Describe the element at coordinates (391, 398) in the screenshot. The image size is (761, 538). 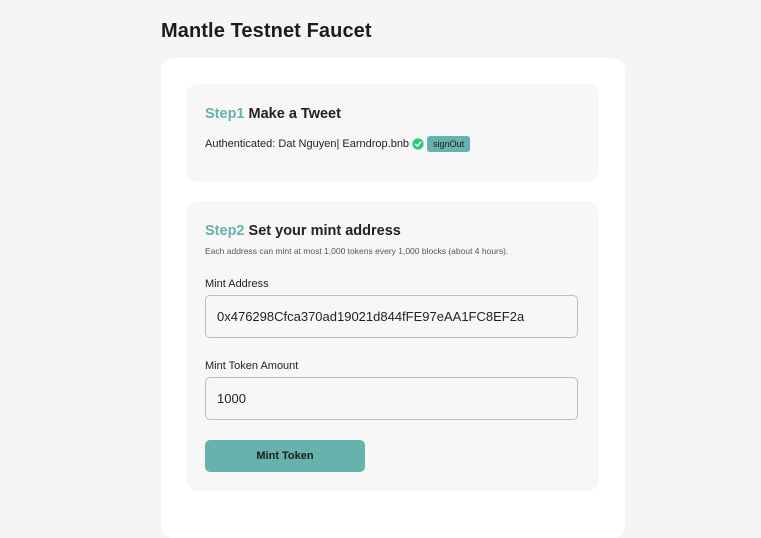
I see `mint-amount-input` at that location.